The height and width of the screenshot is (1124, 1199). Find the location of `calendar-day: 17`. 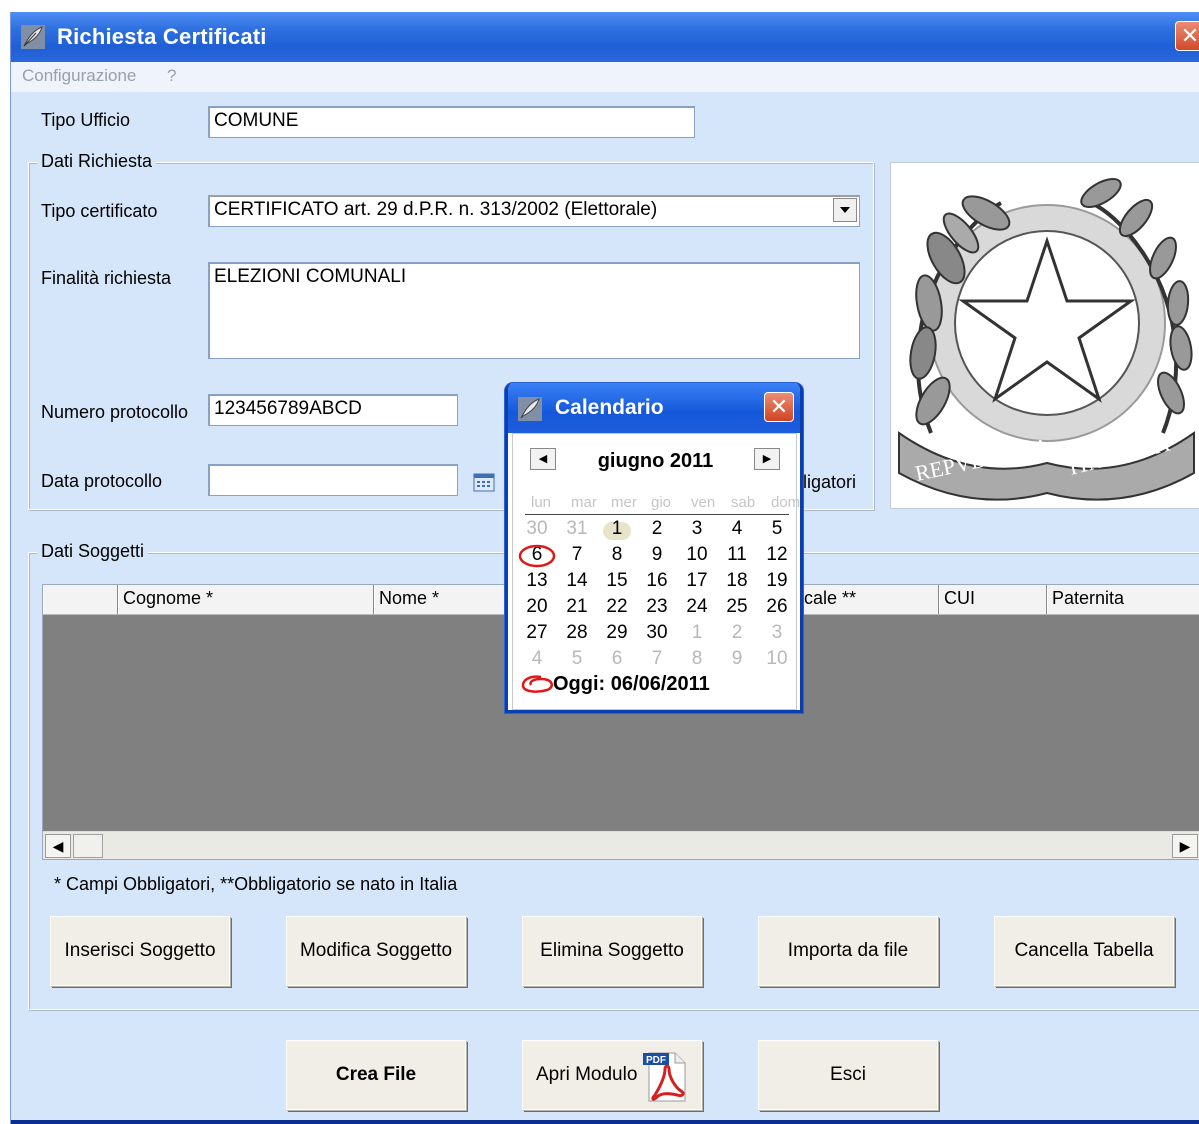

calendar-day: 17 is located at coordinates (697, 581).